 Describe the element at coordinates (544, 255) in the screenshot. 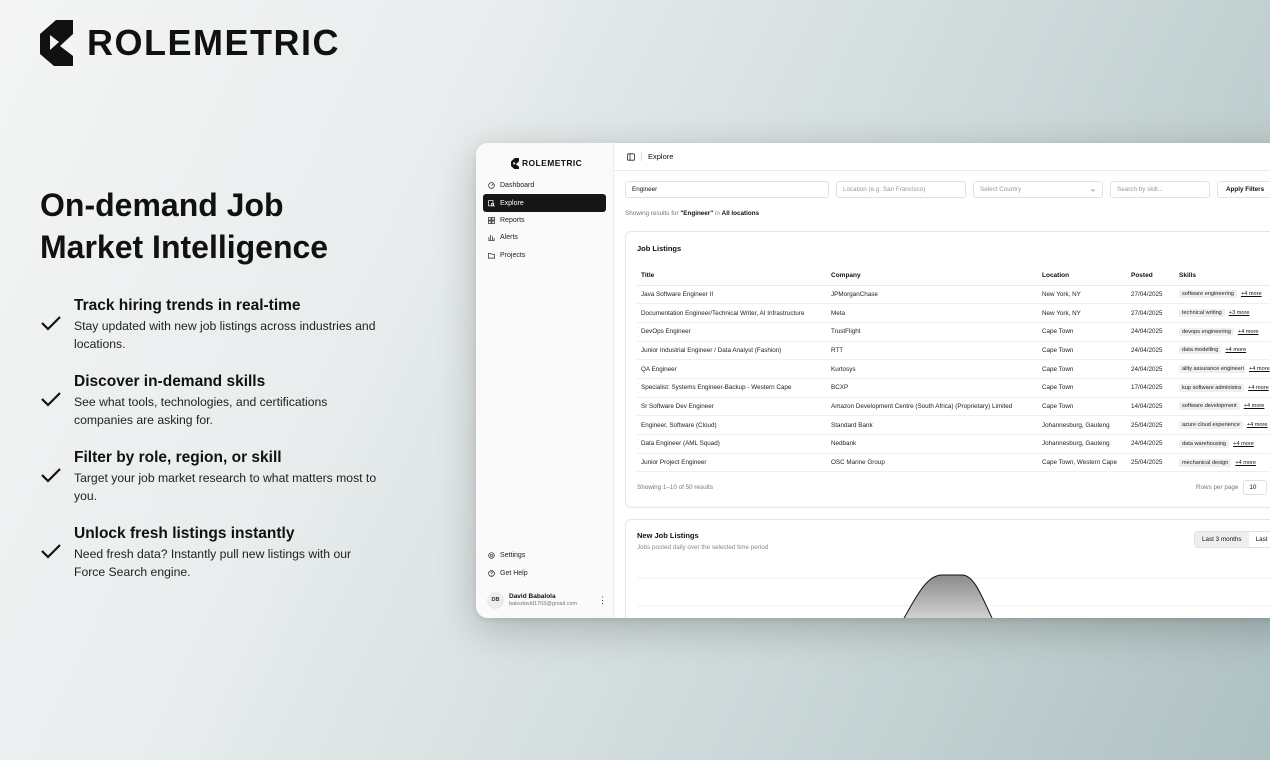

I see `sidebar-item-projects: Projects` at that location.